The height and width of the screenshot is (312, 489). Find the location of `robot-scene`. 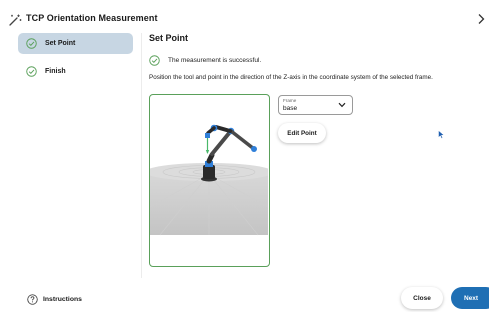

robot-scene is located at coordinates (209, 180).